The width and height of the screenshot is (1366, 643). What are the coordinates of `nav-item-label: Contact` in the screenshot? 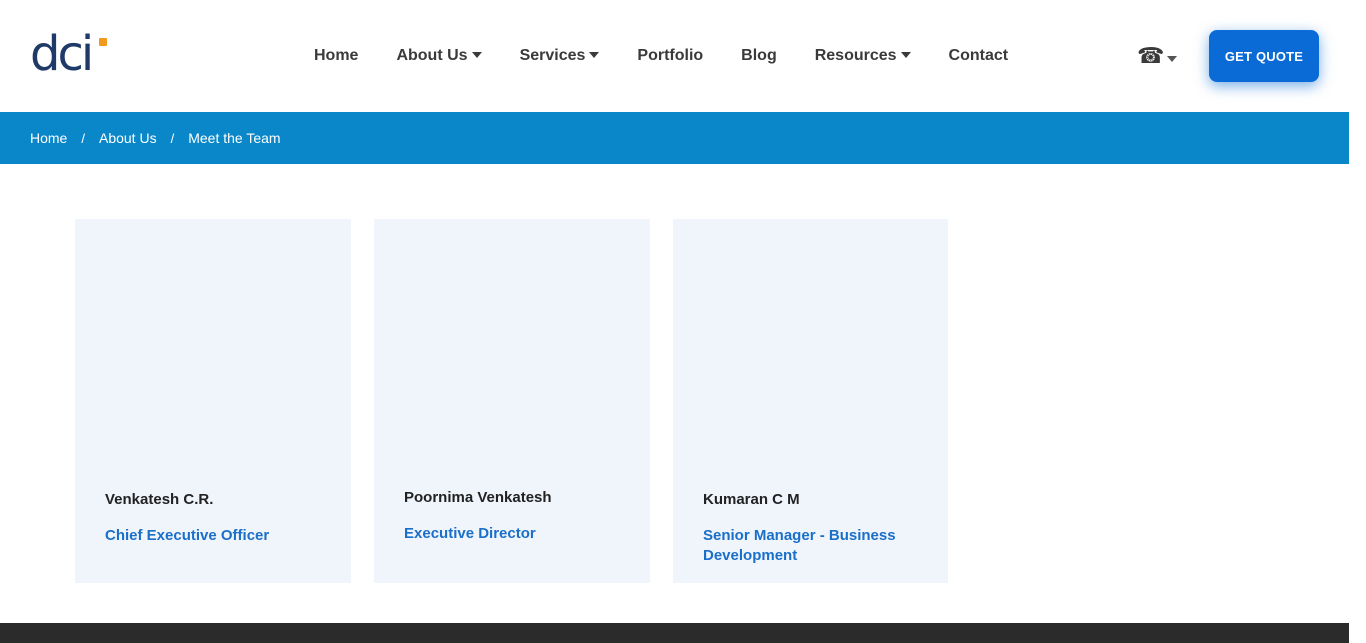 It's located at (978, 55).